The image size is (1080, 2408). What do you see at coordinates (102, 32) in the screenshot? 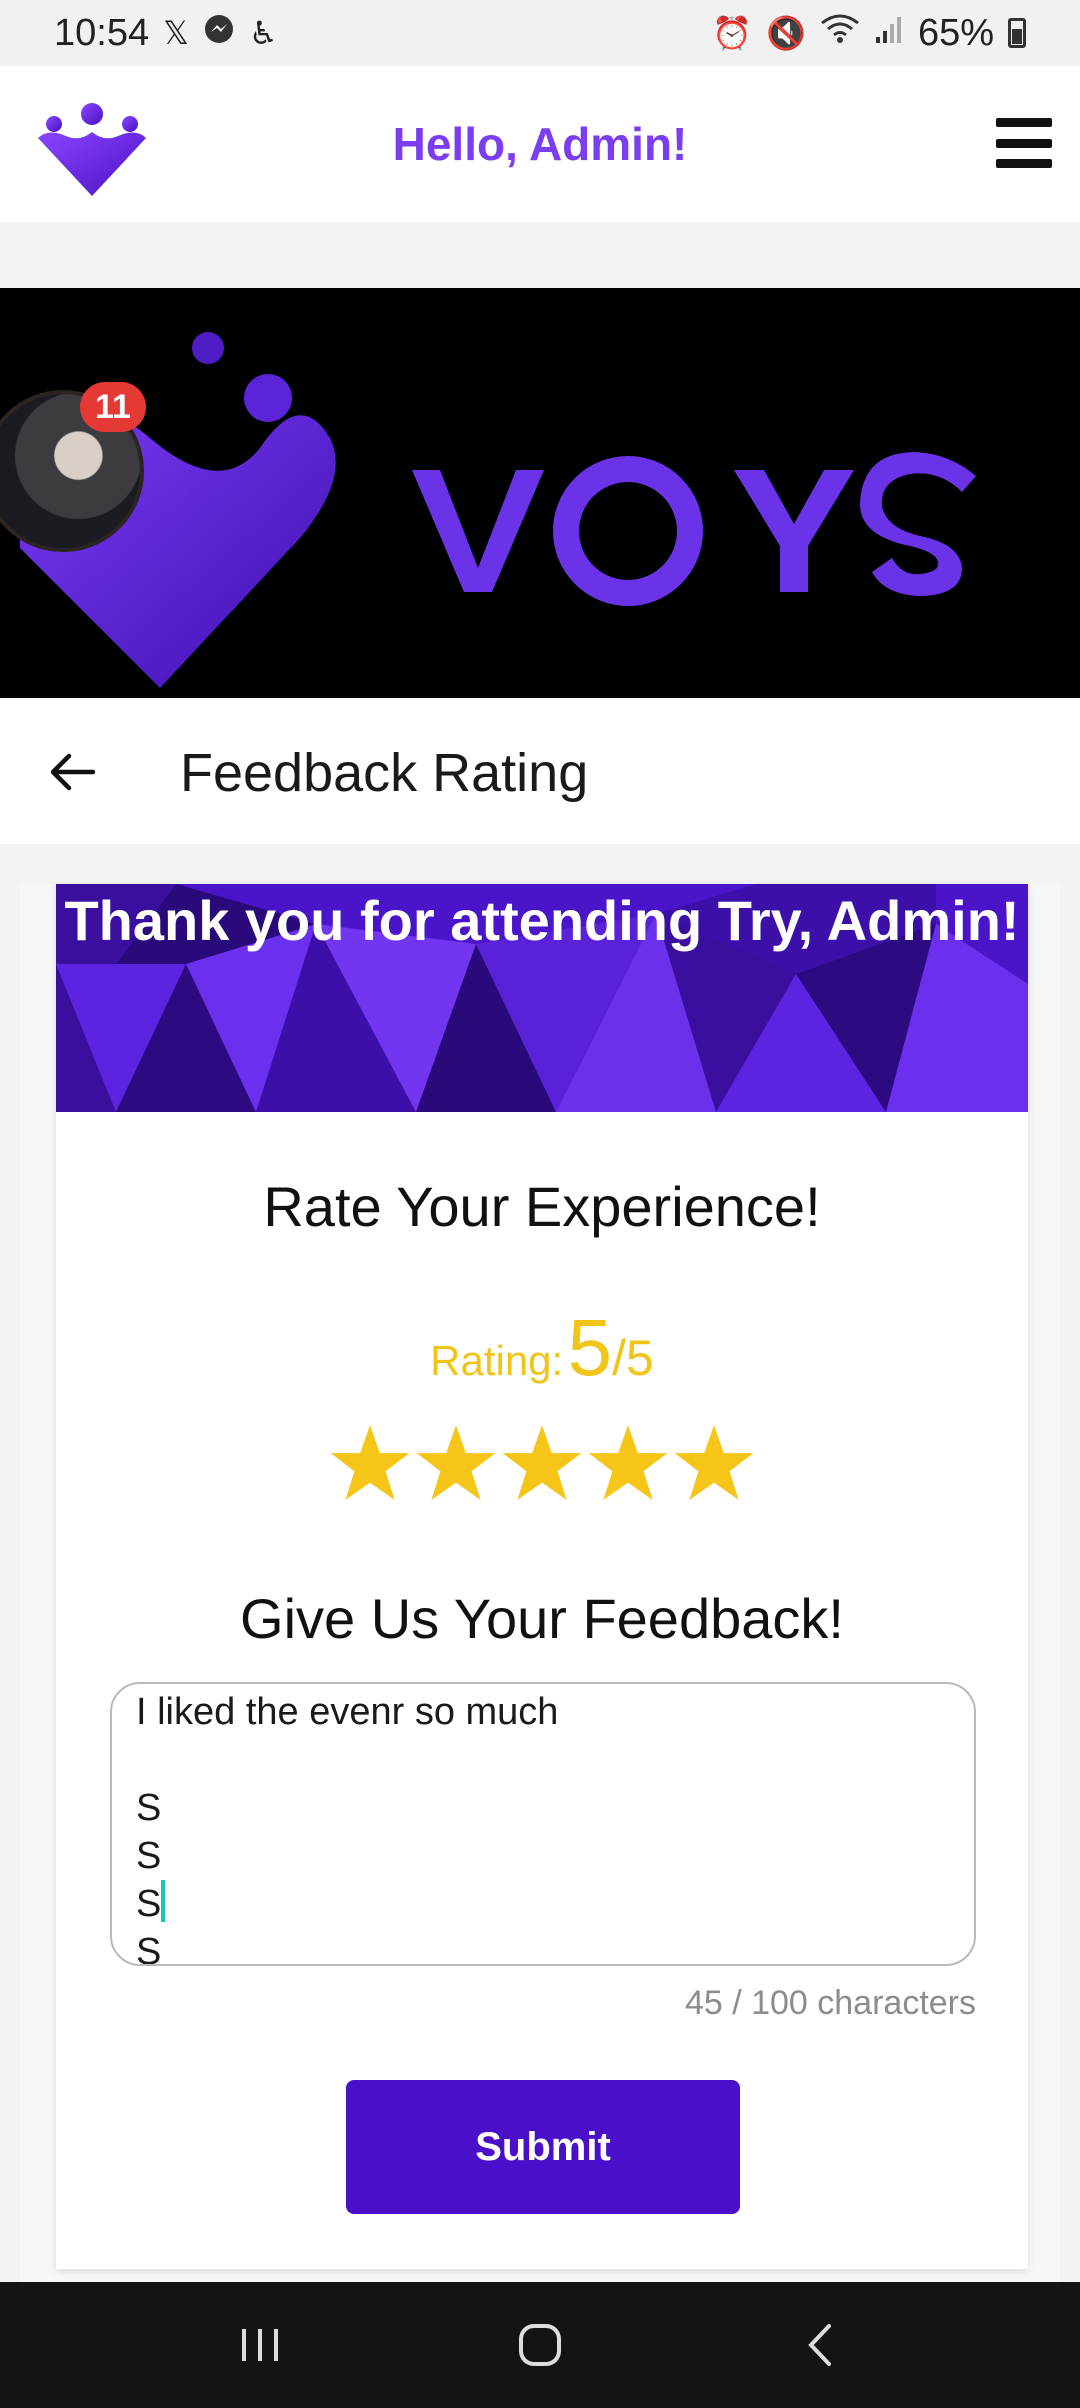
I see `clock: 10:54` at bounding box center [102, 32].